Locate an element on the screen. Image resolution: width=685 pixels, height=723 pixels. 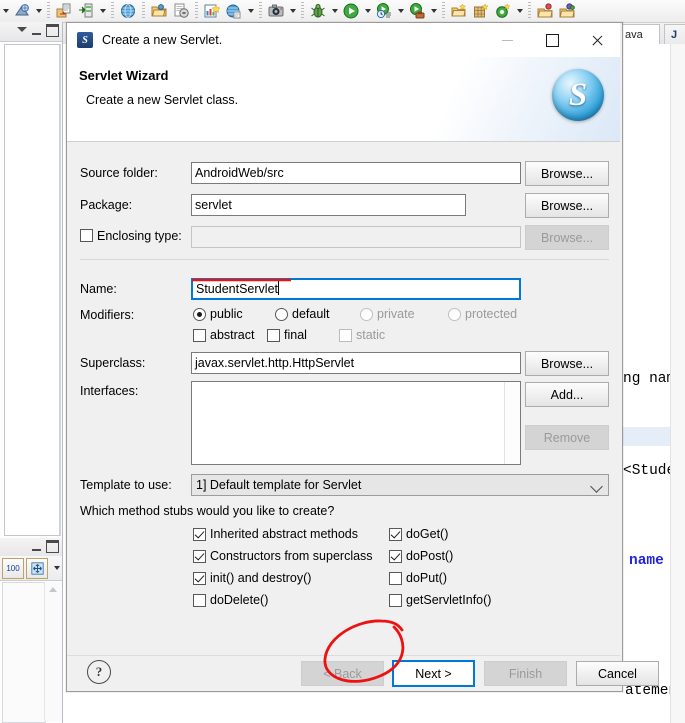
box-purple-icon is located at coordinates (567, 11).